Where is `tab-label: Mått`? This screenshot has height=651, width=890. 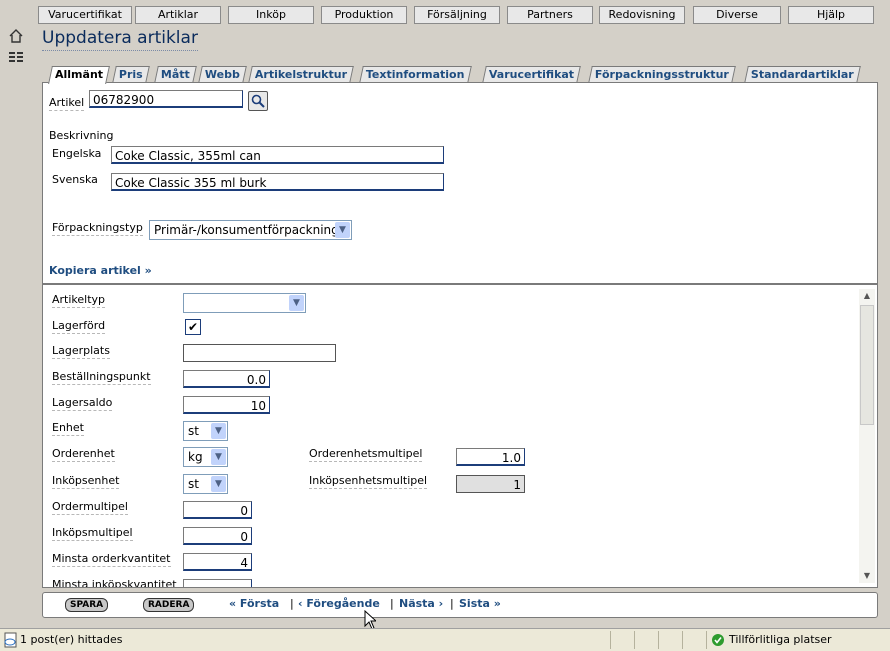
tab-label: Mått is located at coordinates (175, 74).